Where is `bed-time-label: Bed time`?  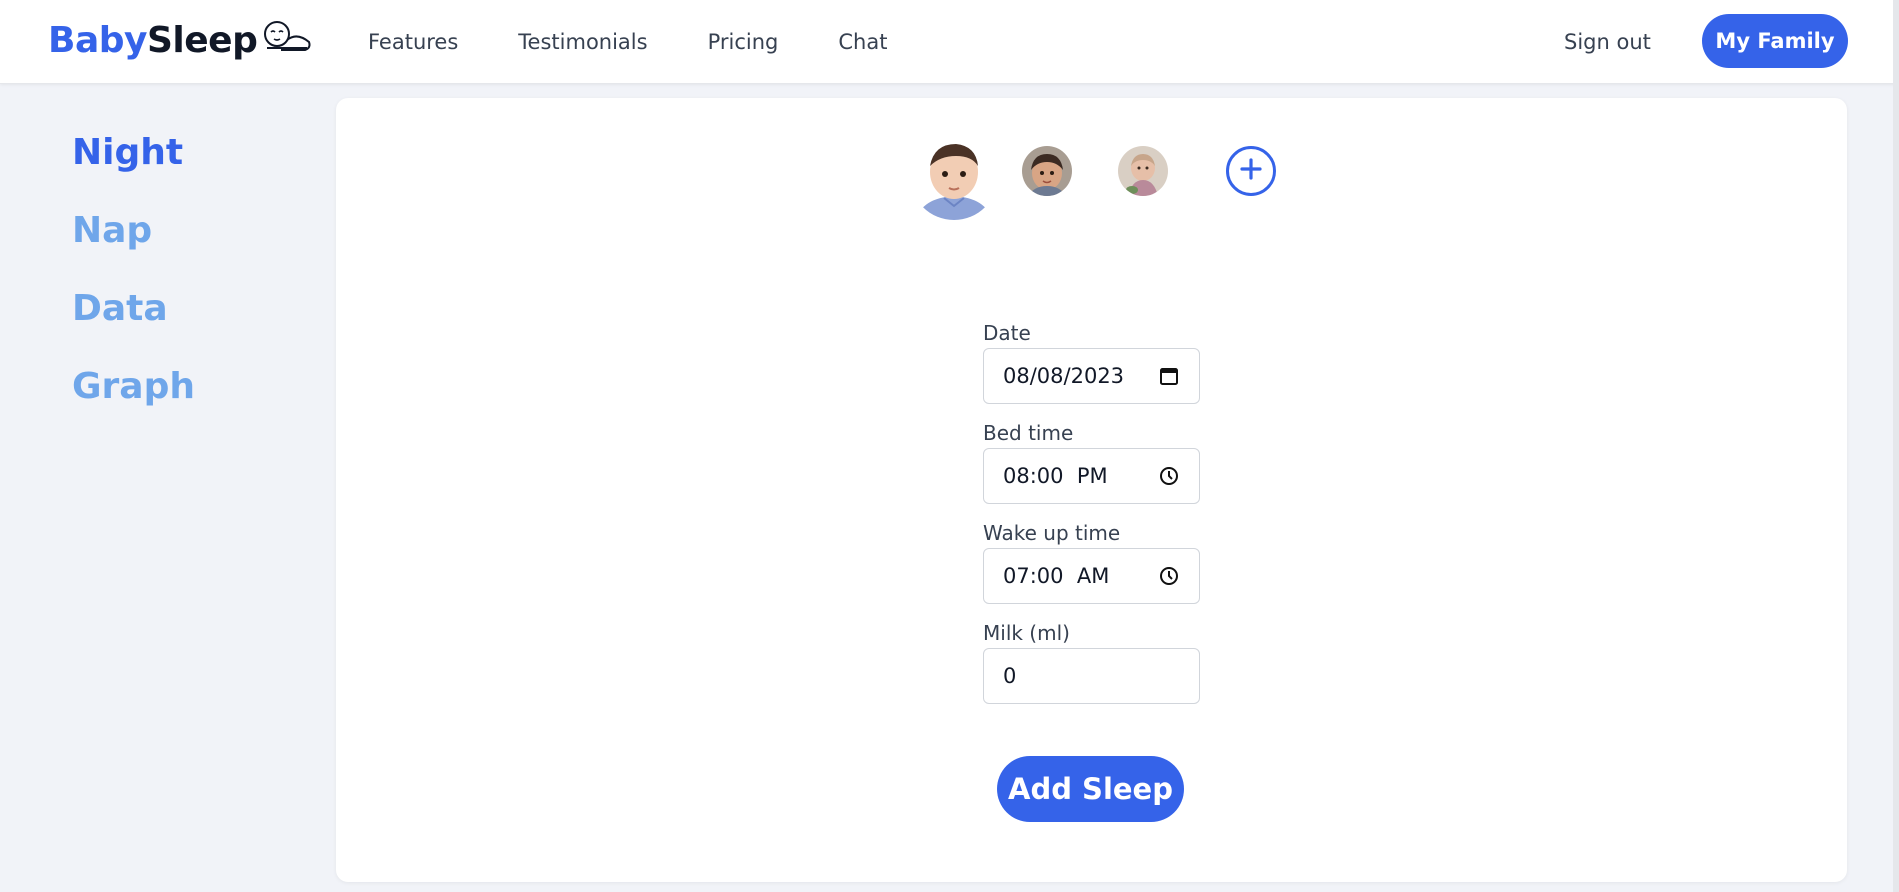 bed-time-label: Bed time is located at coordinates (1028, 433).